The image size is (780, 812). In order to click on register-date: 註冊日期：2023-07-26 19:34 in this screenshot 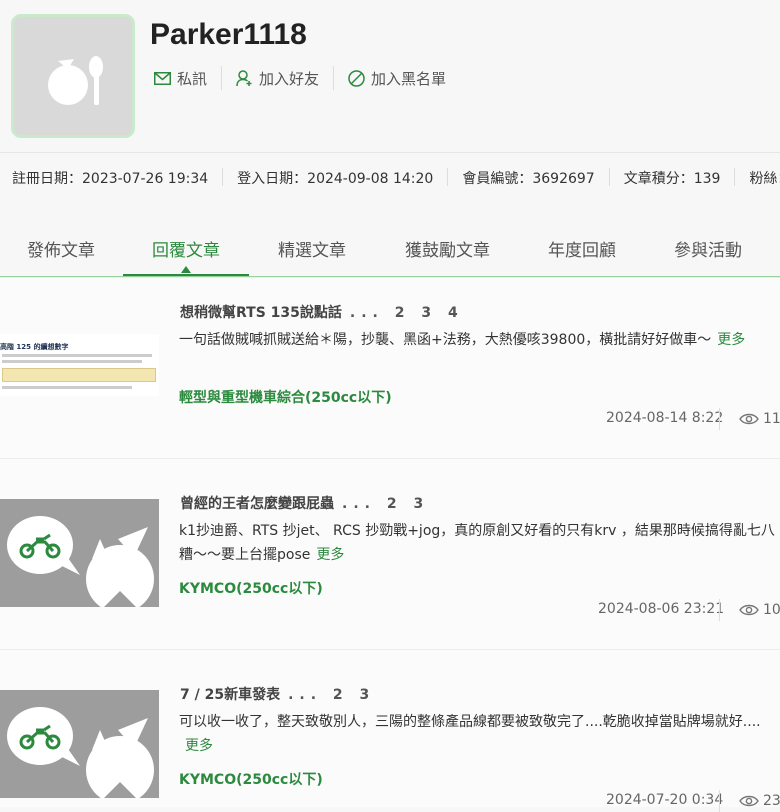, I will do `click(118, 177)`.